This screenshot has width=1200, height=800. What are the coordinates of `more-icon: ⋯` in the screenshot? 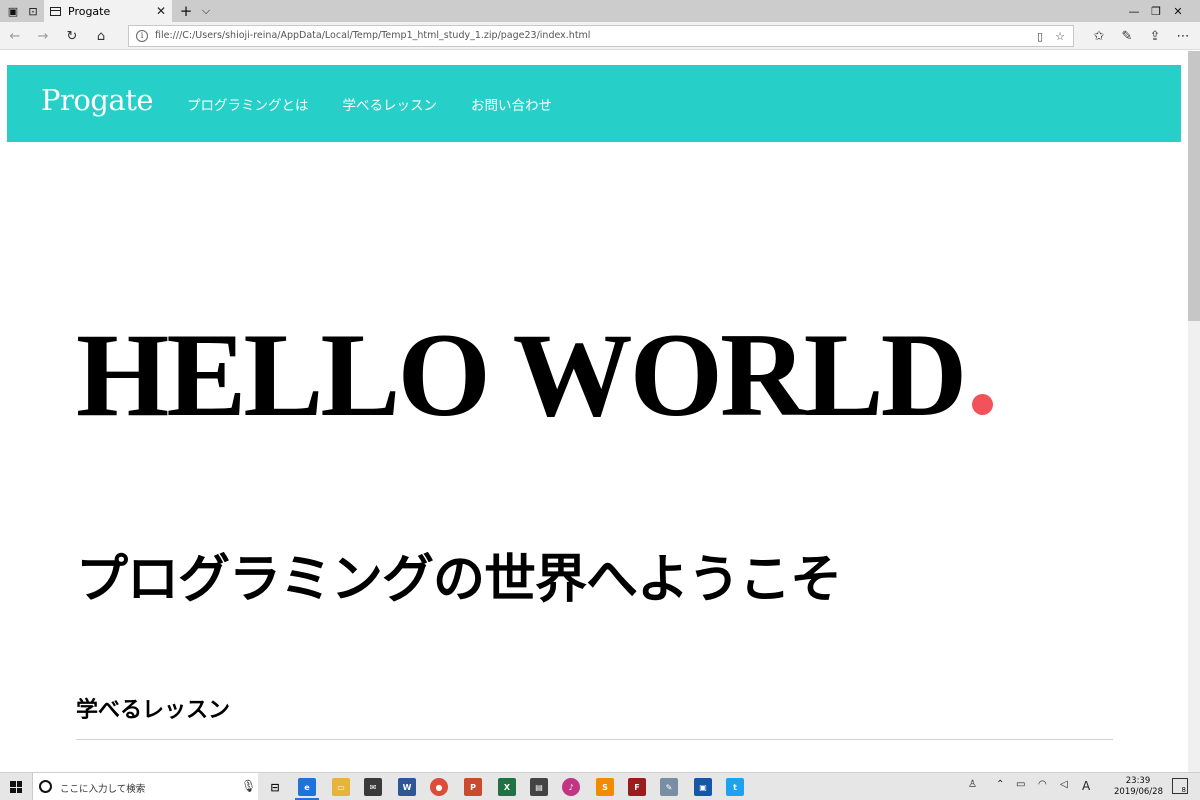 It's located at (1183, 36).